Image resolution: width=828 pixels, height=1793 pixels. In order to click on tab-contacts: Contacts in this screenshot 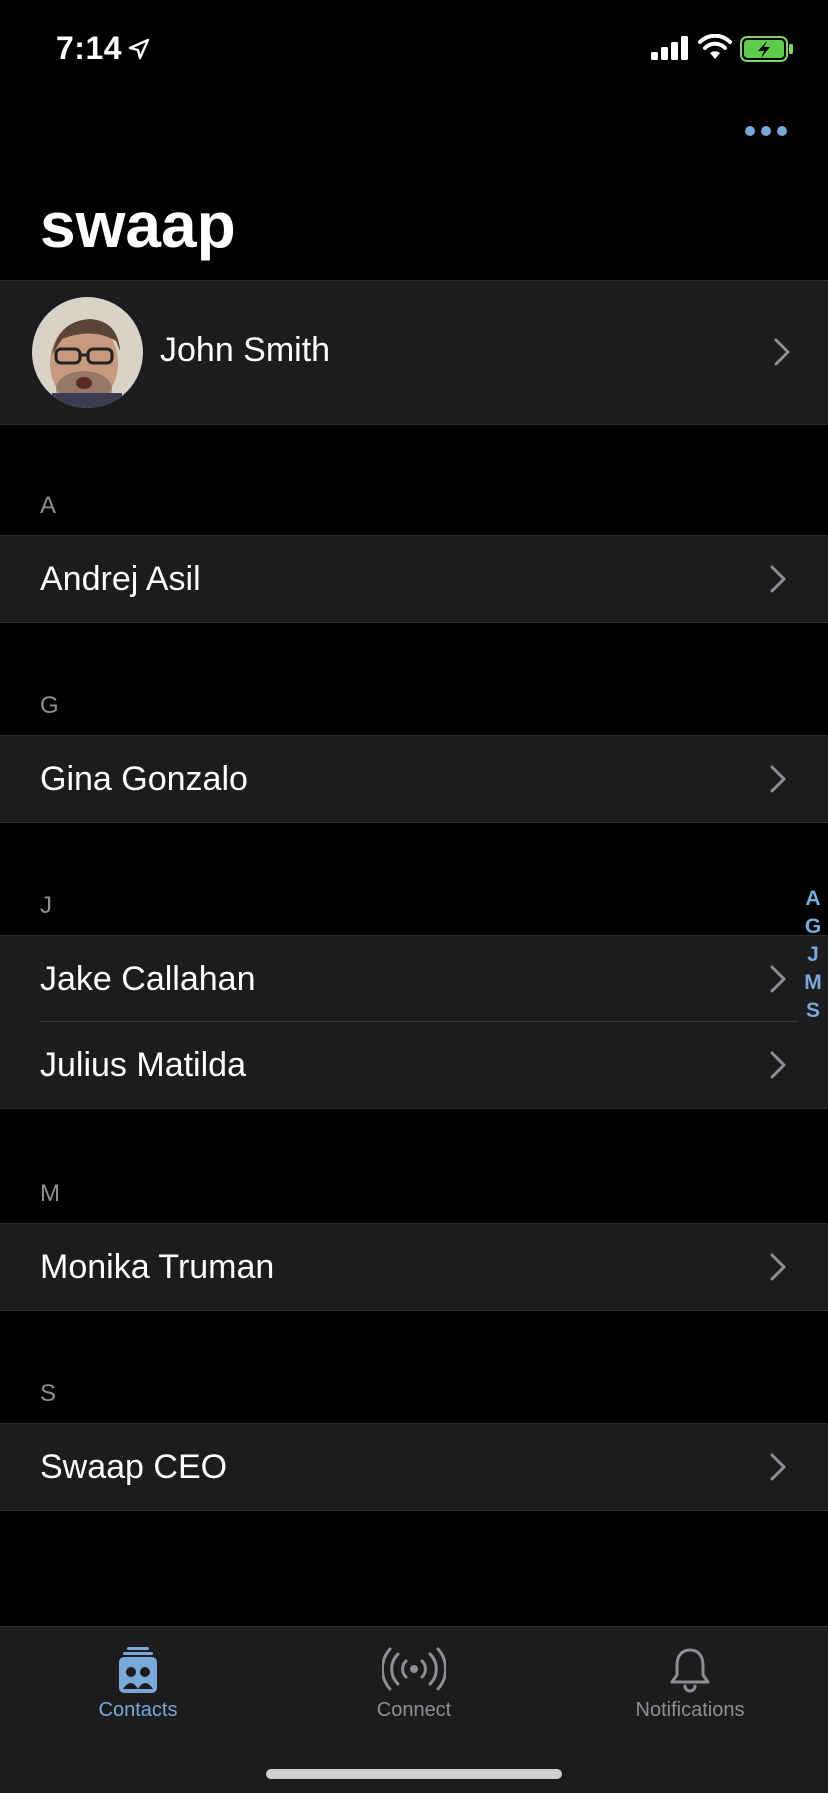, I will do `click(138, 1682)`.